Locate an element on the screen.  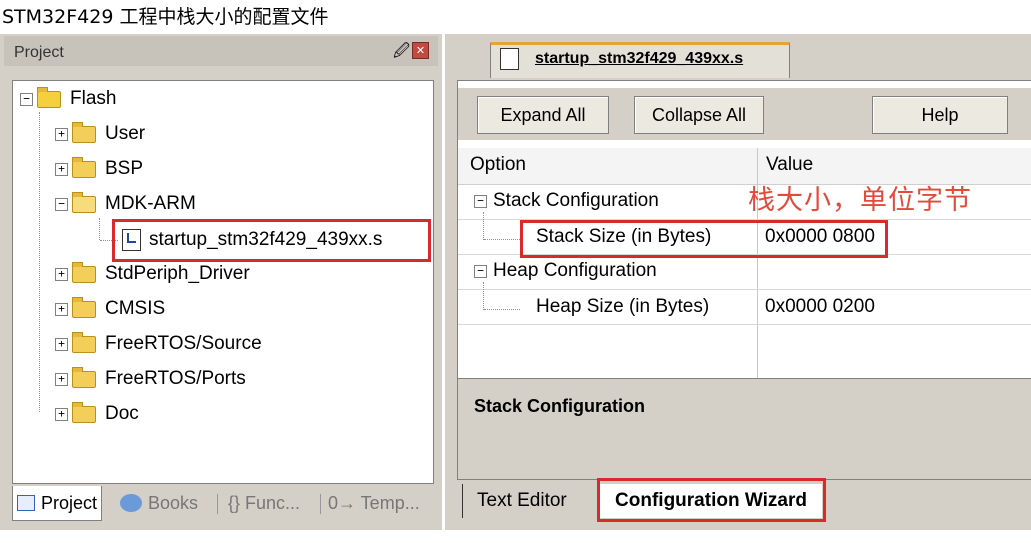
tree-item-label: FreeRTOS/Source is located at coordinates (183, 343).